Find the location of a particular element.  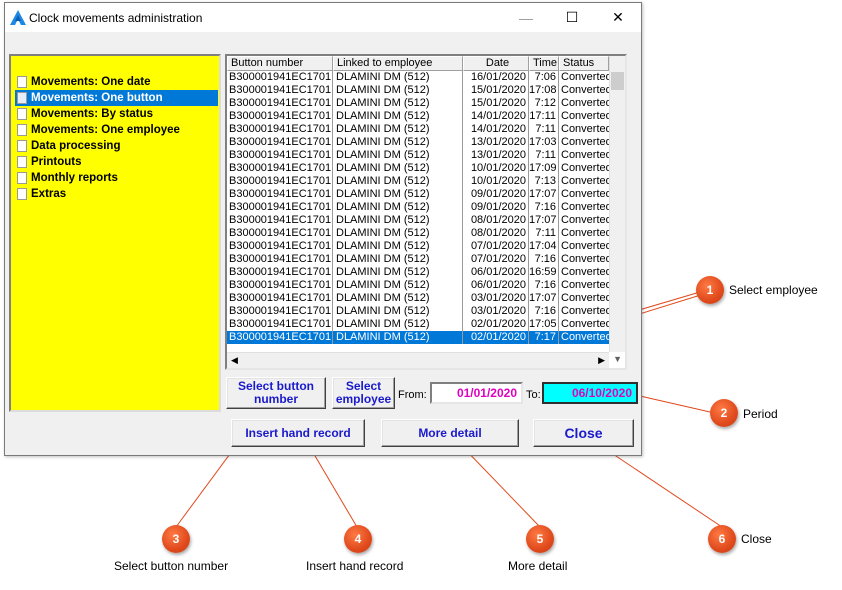

menu-item: Extras is located at coordinates (116, 194).